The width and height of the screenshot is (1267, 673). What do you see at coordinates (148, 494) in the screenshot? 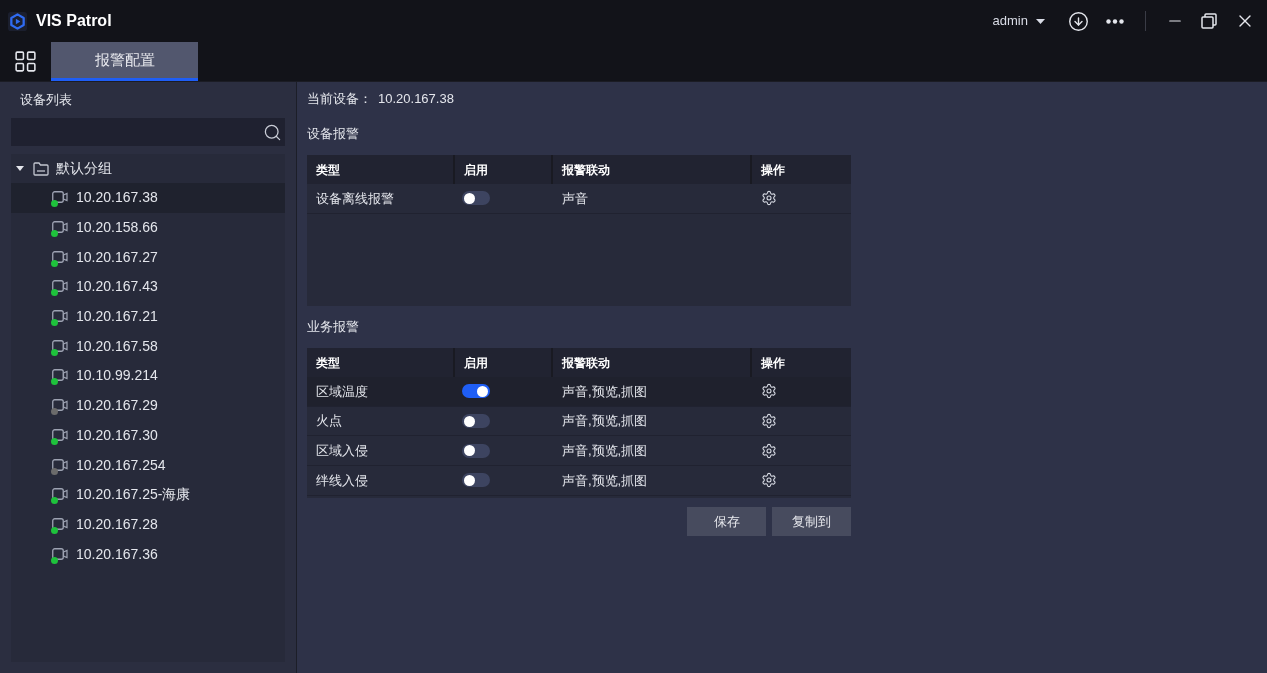
I see `tree-item: 10.20.167.25-海康` at bounding box center [148, 494].